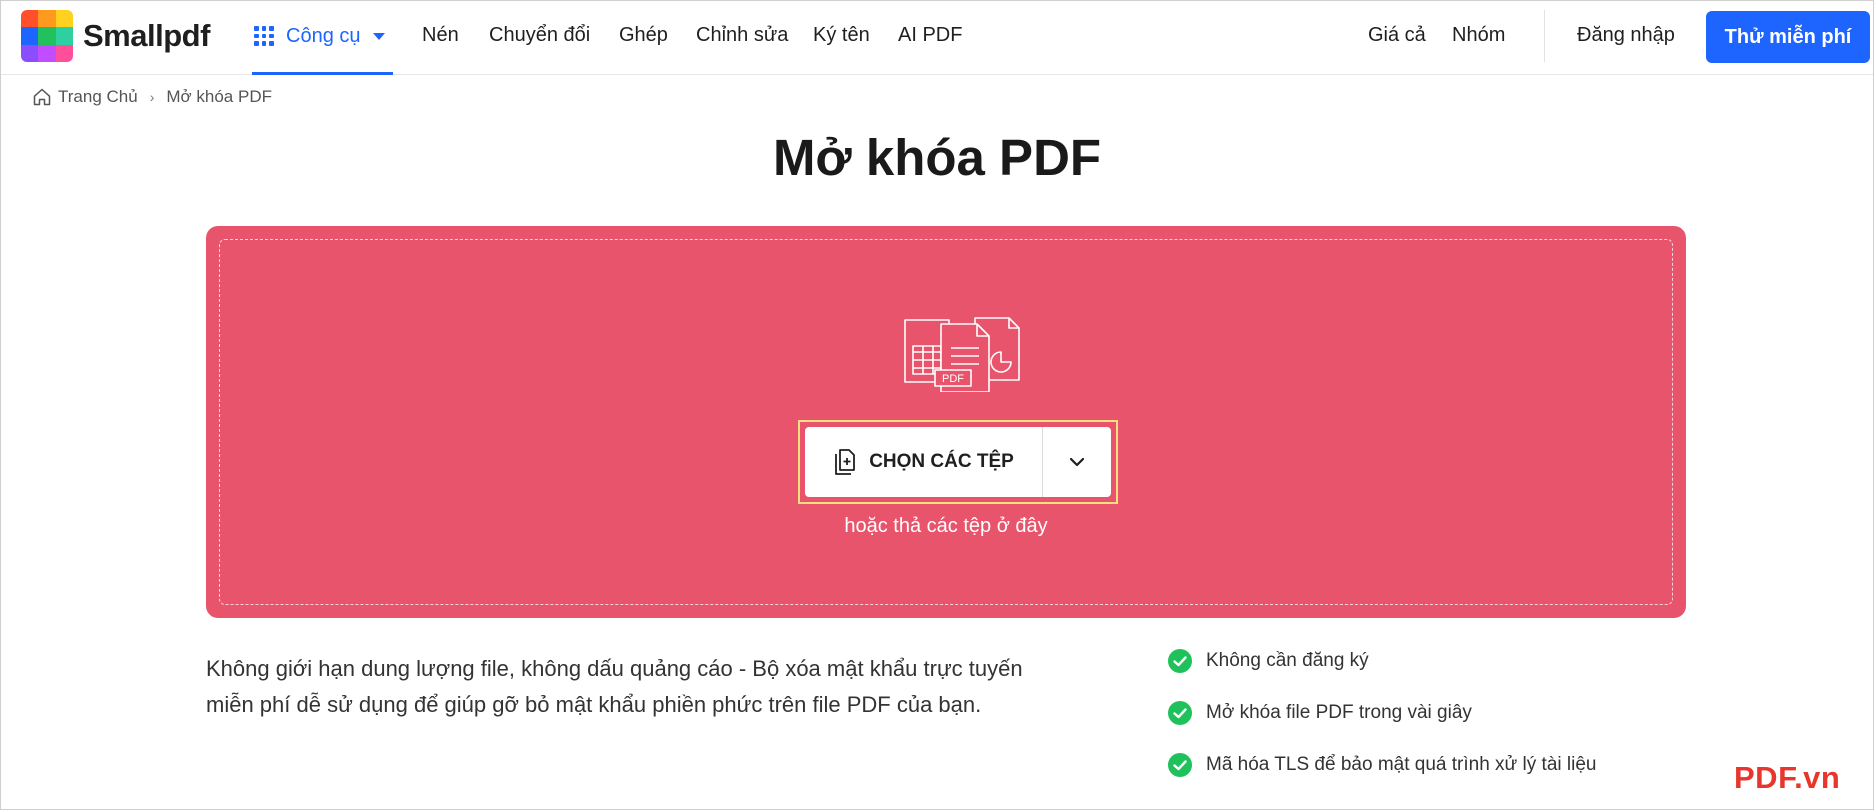  What do you see at coordinates (47, 36) in the screenshot?
I see `logo-mark-icon` at bounding box center [47, 36].